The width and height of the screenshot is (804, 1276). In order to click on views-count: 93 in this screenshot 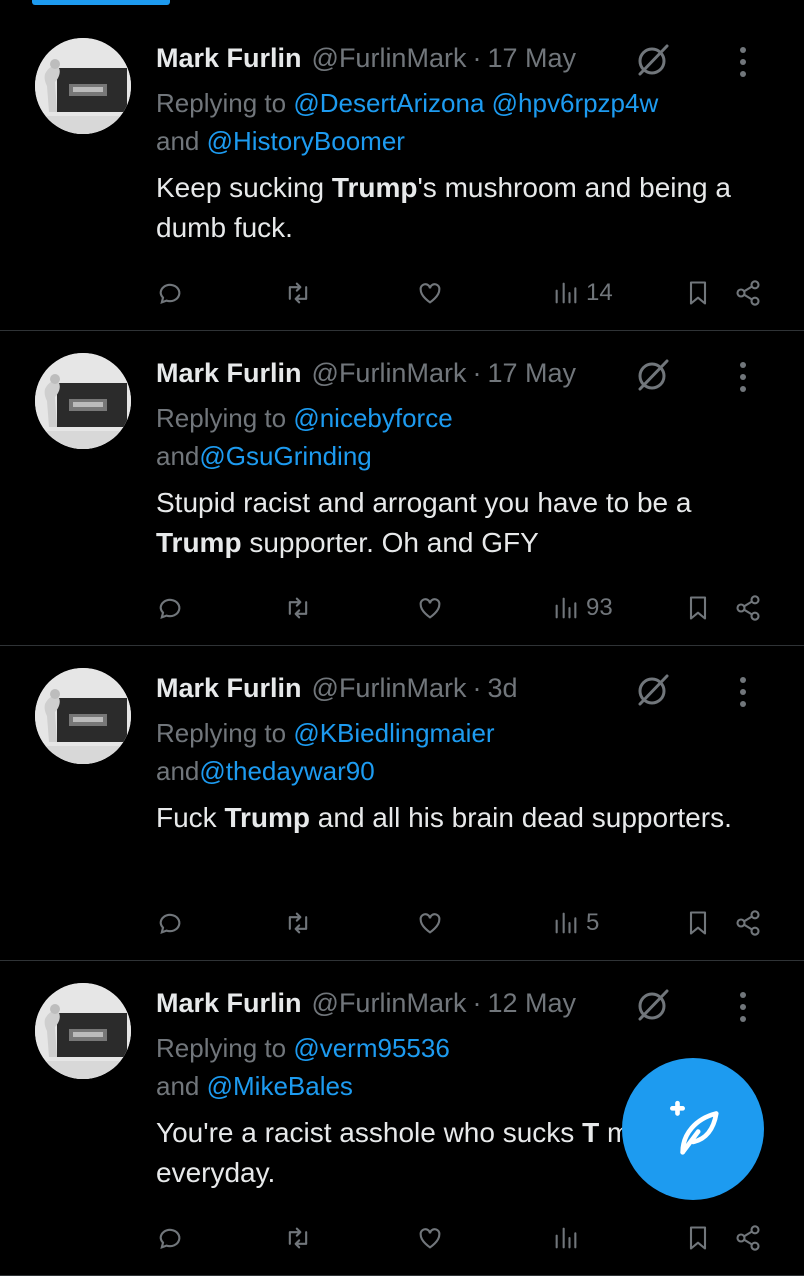, I will do `click(599, 607)`.